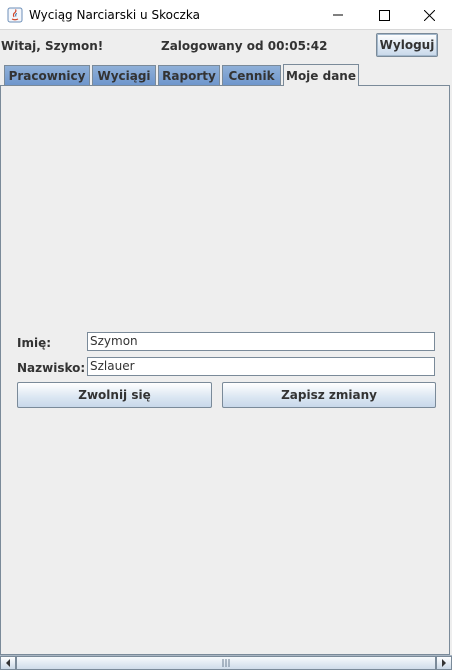 The image size is (452, 670). I want to click on tab-cennik: Cennik, so click(251, 75).